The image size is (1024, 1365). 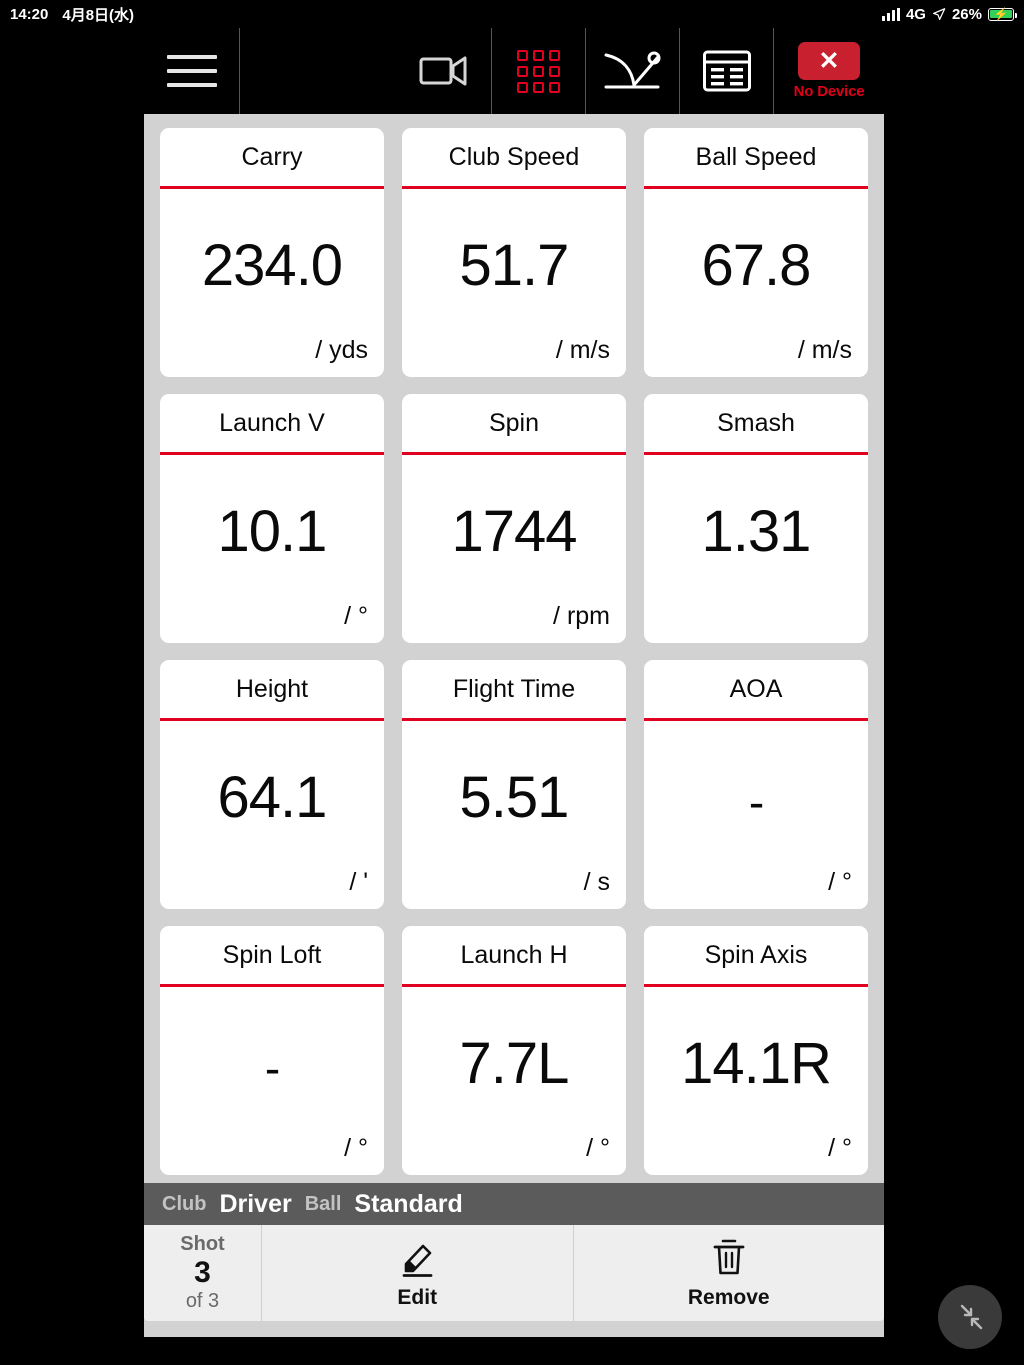 What do you see at coordinates (514, 157) in the screenshot?
I see `metric-title: Club Speed` at bounding box center [514, 157].